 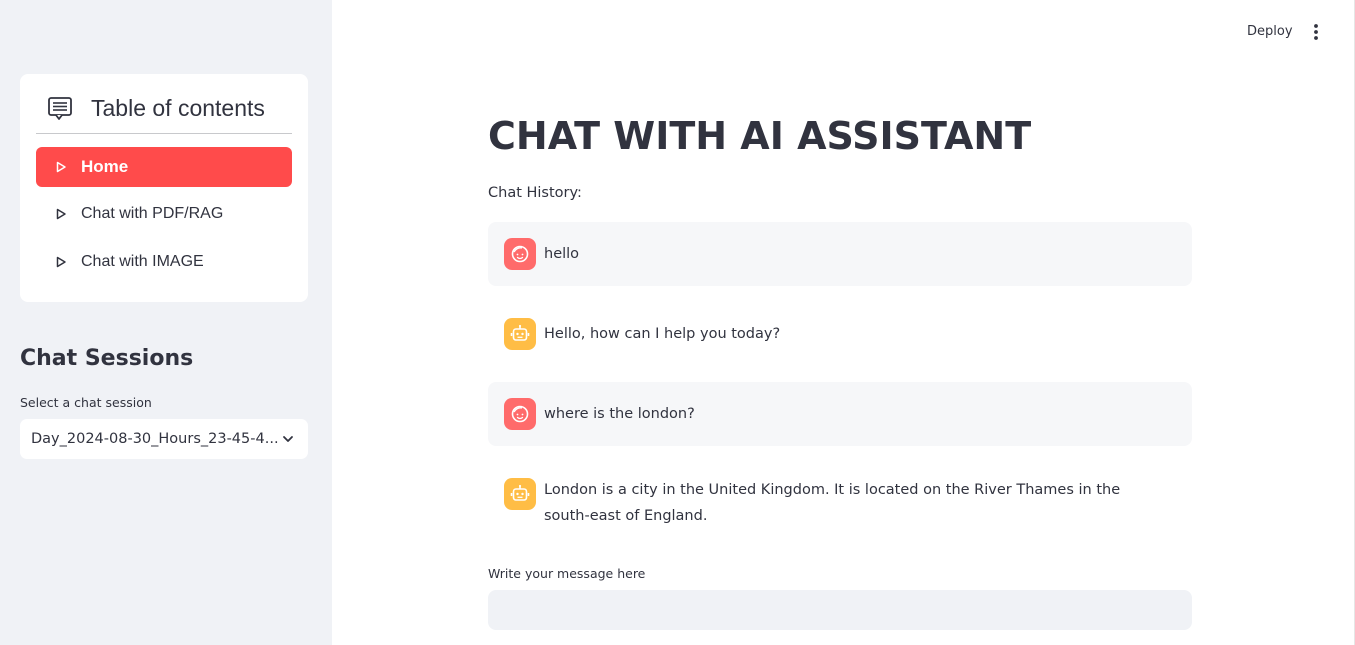 What do you see at coordinates (60, 108) in the screenshot?
I see `document-list-icon` at bounding box center [60, 108].